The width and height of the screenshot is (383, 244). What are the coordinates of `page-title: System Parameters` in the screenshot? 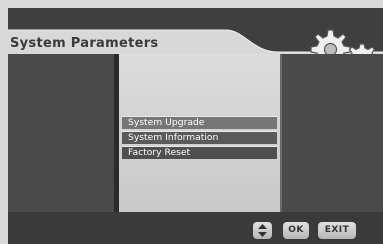 It's located at (84, 43).